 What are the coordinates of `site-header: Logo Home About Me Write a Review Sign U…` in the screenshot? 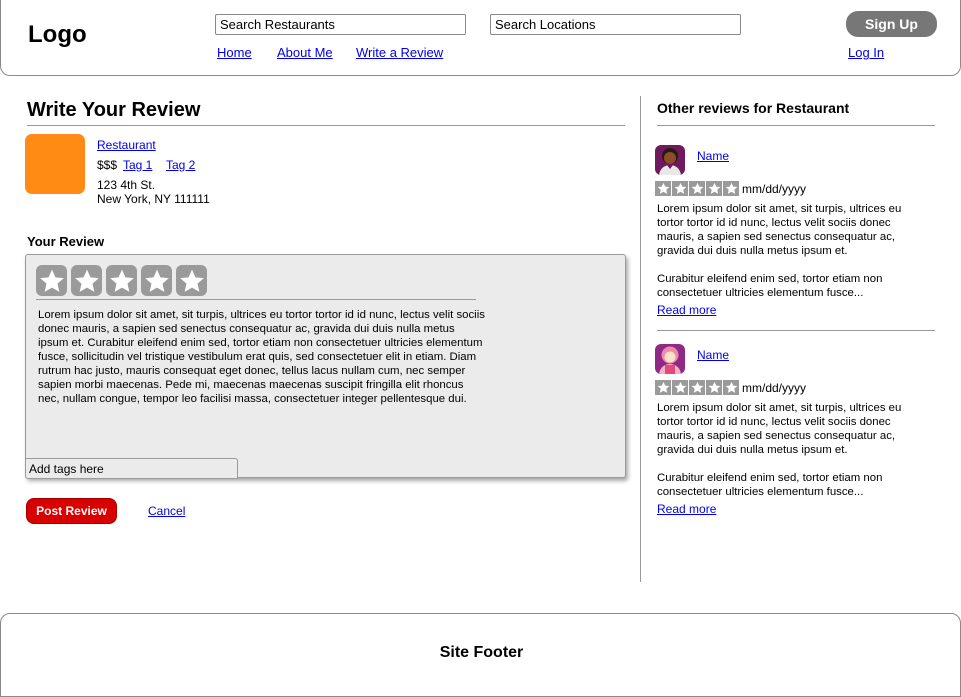 It's located at (480, 38).